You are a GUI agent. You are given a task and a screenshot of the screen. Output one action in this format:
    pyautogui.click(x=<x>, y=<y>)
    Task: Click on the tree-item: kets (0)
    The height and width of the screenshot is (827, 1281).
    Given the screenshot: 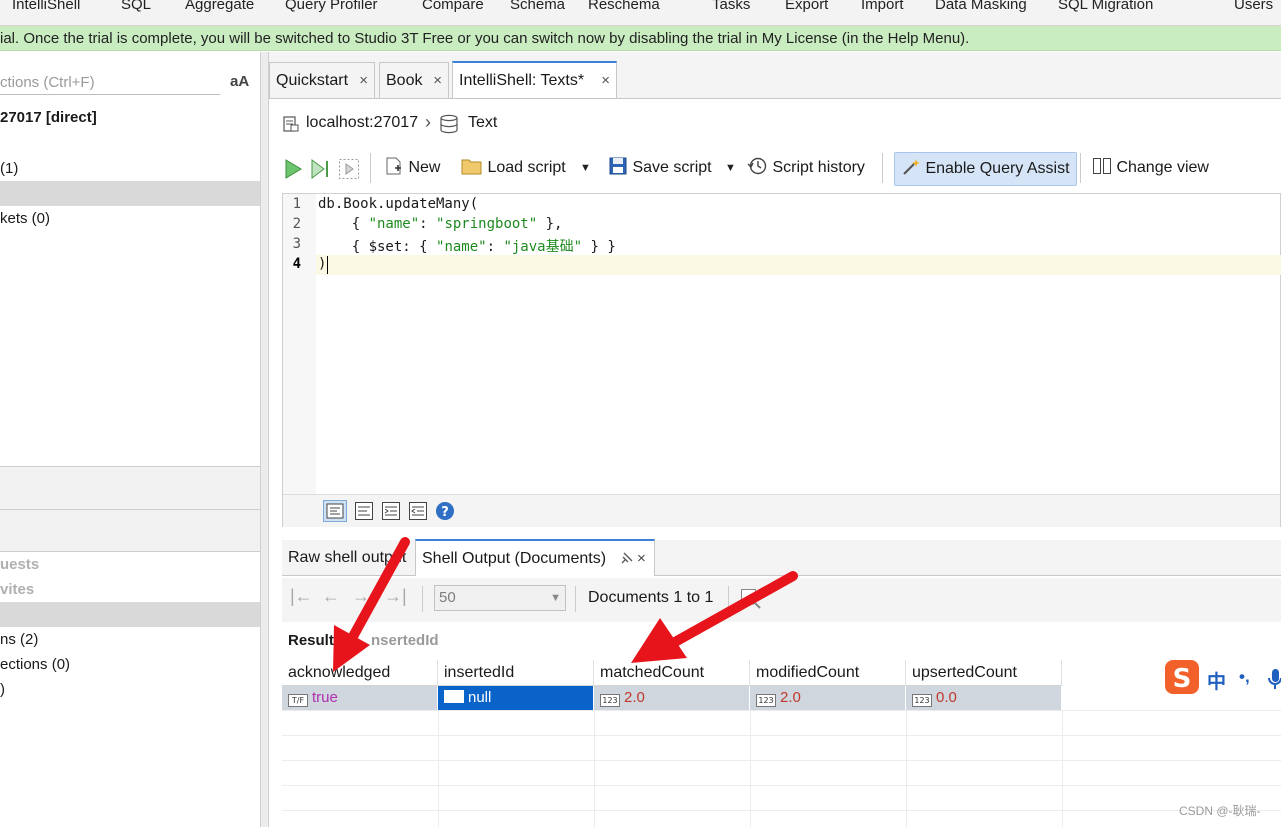 What is the action you would take?
    pyautogui.click(x=25, y=218)
    